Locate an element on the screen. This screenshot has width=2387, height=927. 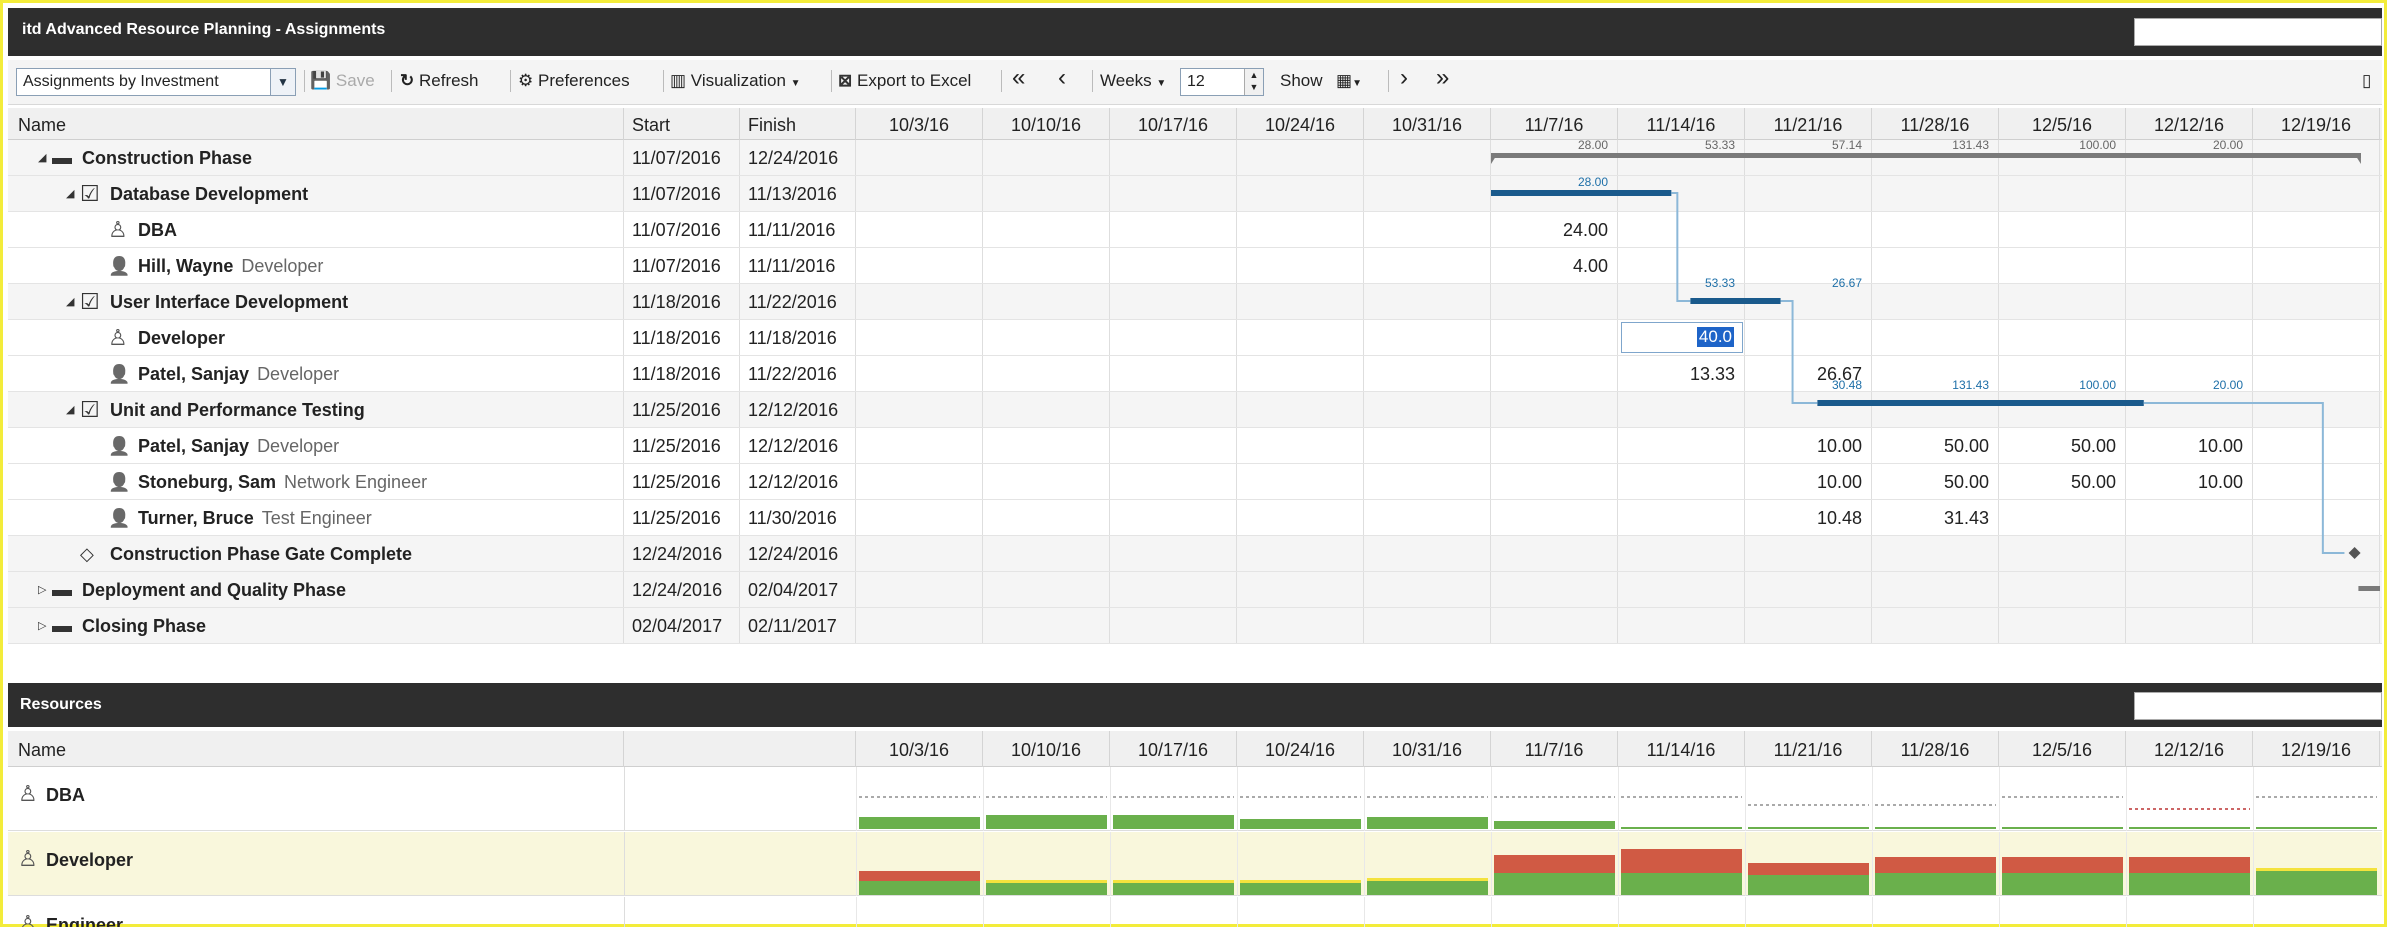
period-label: Weeks is located at coordinates (1126, 80).